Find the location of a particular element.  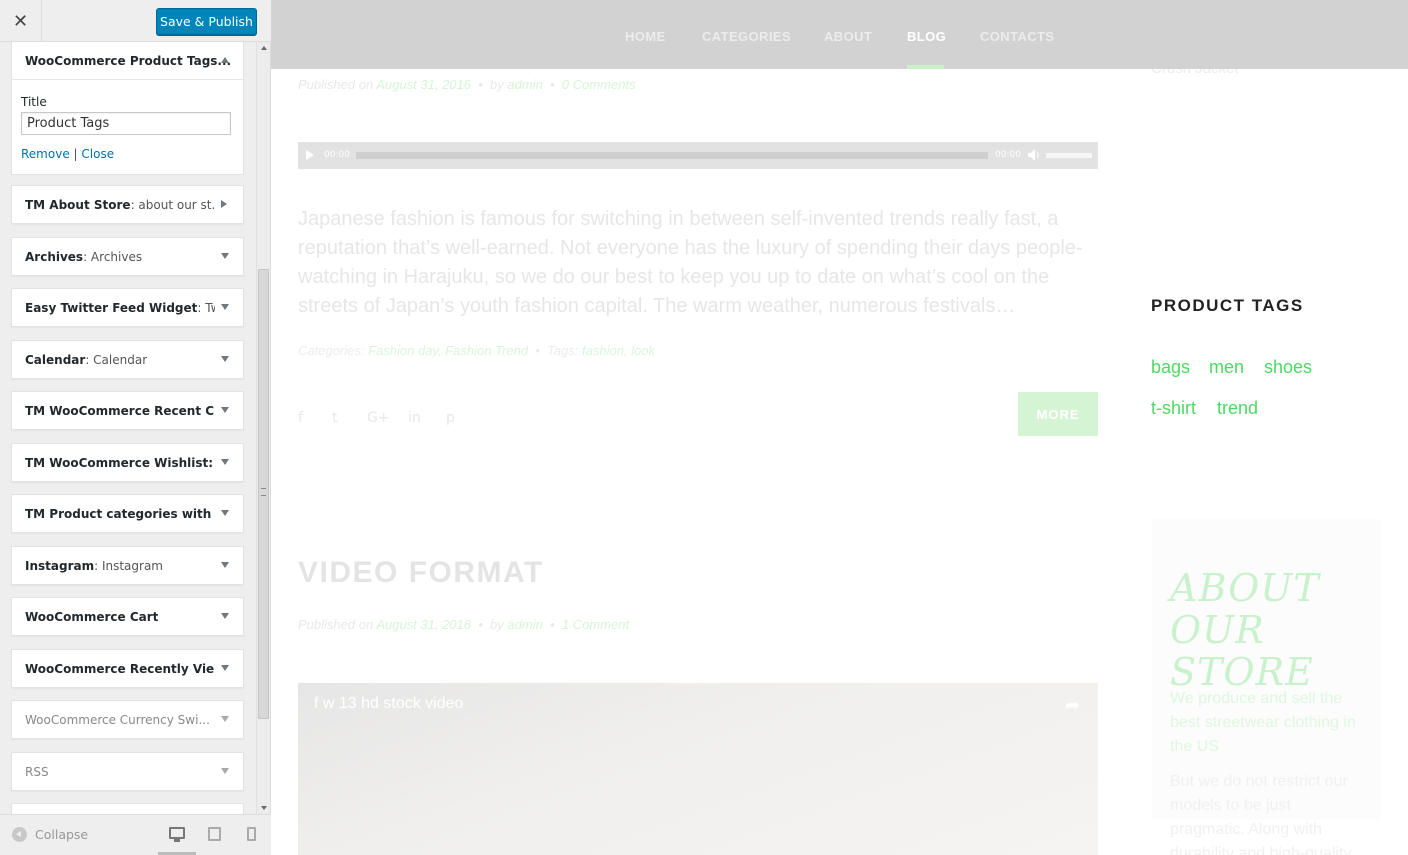

tag-men: men is located at coordinates (1226, 367).